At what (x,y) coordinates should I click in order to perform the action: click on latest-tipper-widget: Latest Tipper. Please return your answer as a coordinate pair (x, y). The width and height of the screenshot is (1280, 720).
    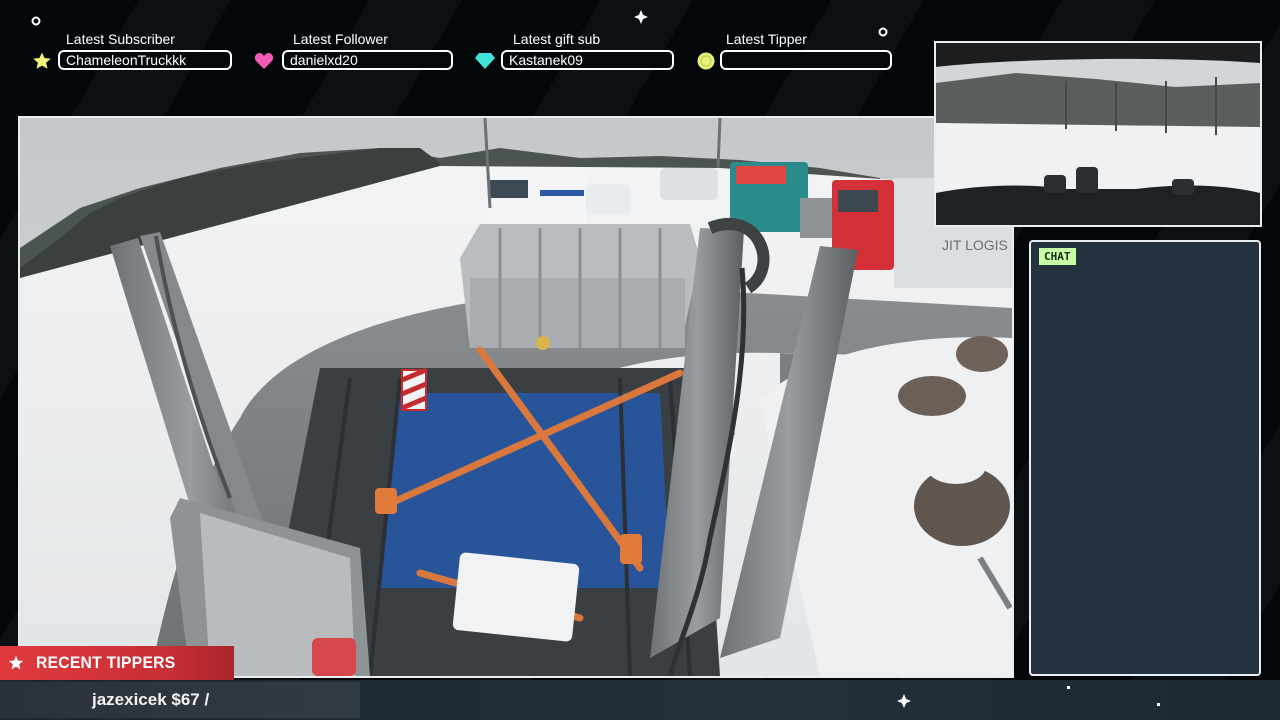
    Looking at the image, I should click on (796, 52).